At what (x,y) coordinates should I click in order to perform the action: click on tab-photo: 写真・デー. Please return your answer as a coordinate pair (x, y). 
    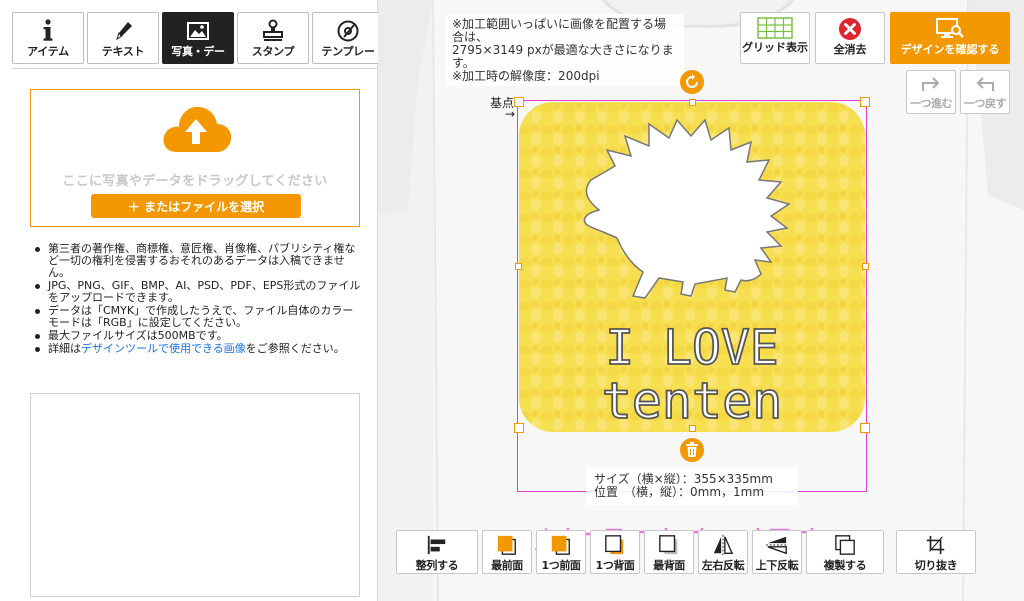
    Looking at the image, I should click on (198, 38).